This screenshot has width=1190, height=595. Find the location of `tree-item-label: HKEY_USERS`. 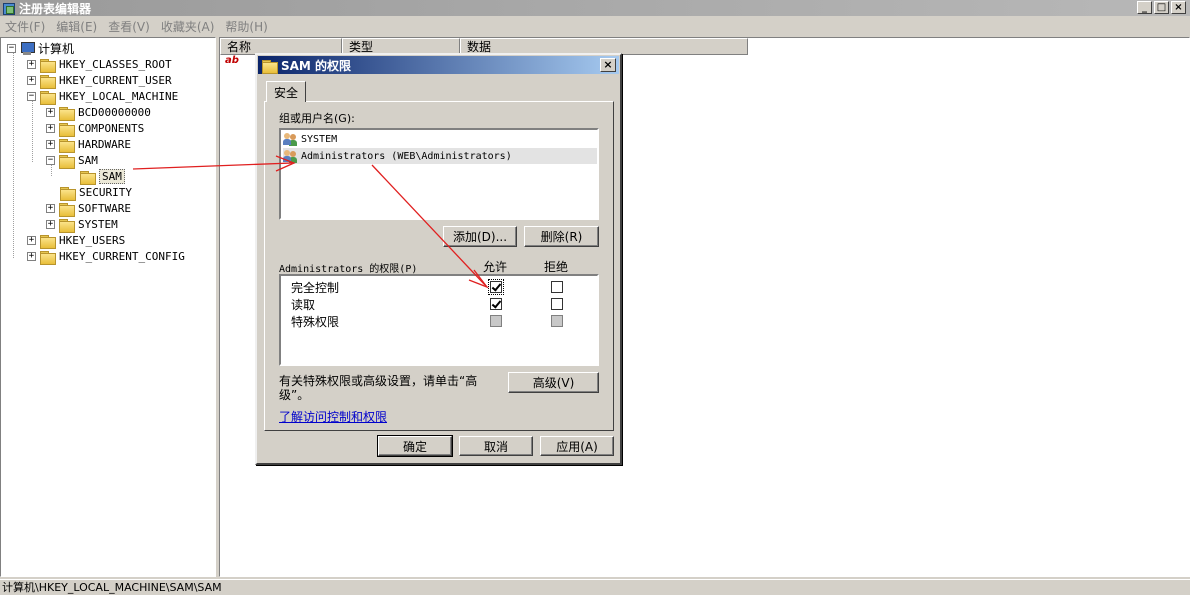

tree-item-label: HKEY_USERS is located at coordinates (92, 240).